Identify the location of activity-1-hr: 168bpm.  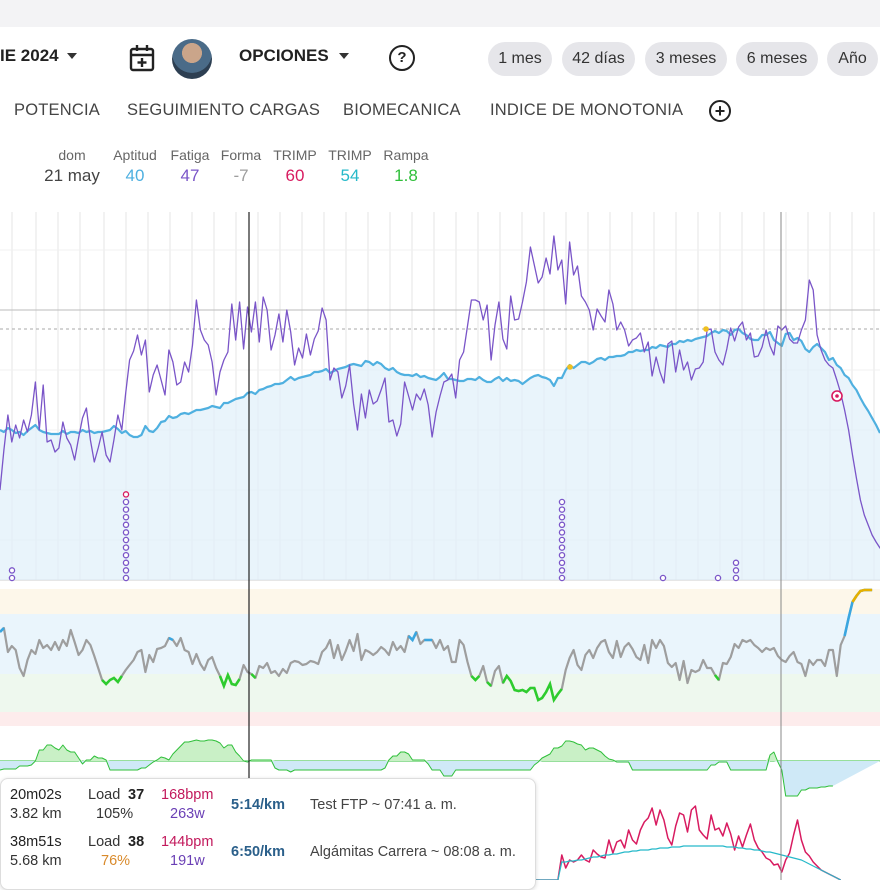
(187, 795).